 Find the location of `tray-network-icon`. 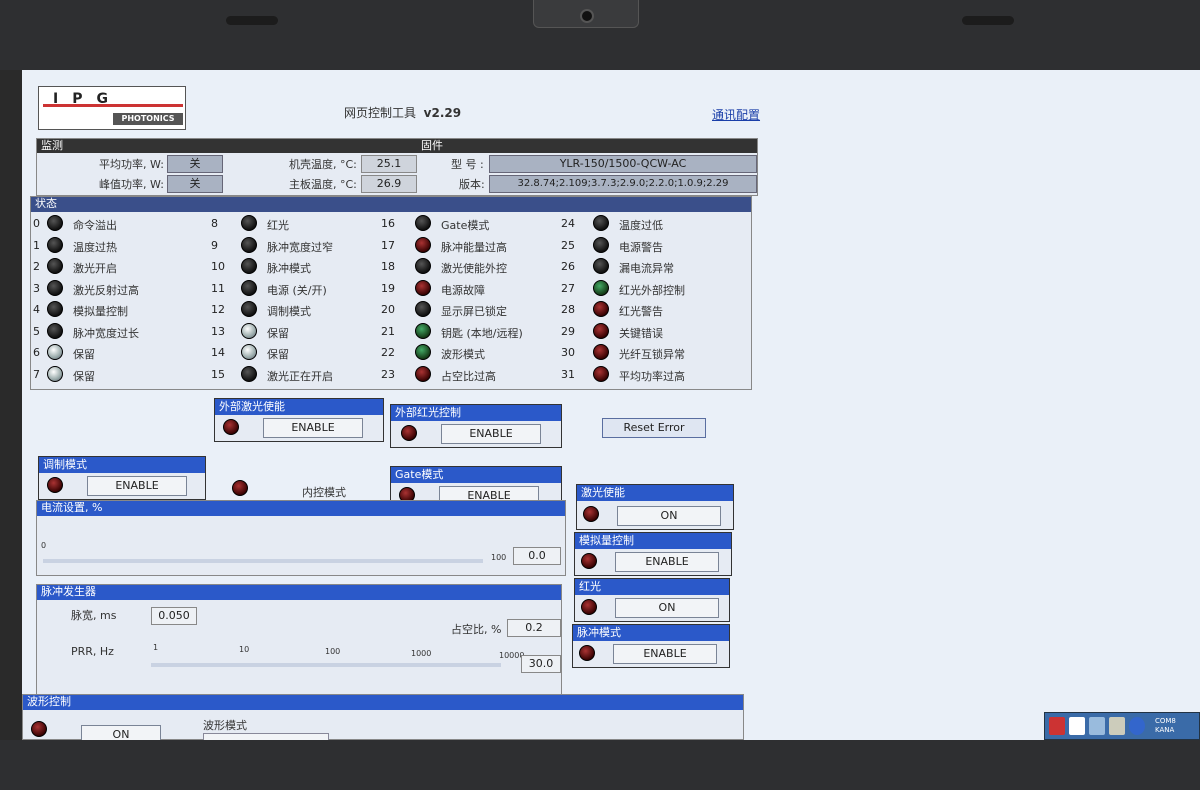

tray-network-icon is located at coordinates (1097, 726).